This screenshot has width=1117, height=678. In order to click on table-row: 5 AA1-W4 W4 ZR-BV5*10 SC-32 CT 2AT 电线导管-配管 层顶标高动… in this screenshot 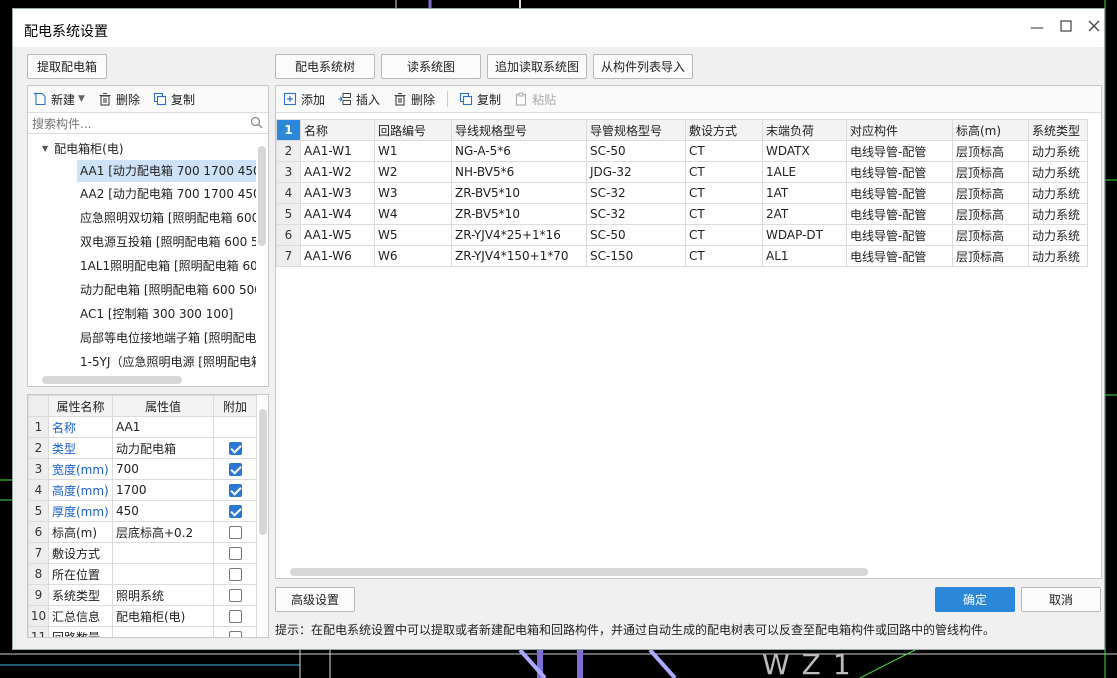, I will do `click(682, 214)`.